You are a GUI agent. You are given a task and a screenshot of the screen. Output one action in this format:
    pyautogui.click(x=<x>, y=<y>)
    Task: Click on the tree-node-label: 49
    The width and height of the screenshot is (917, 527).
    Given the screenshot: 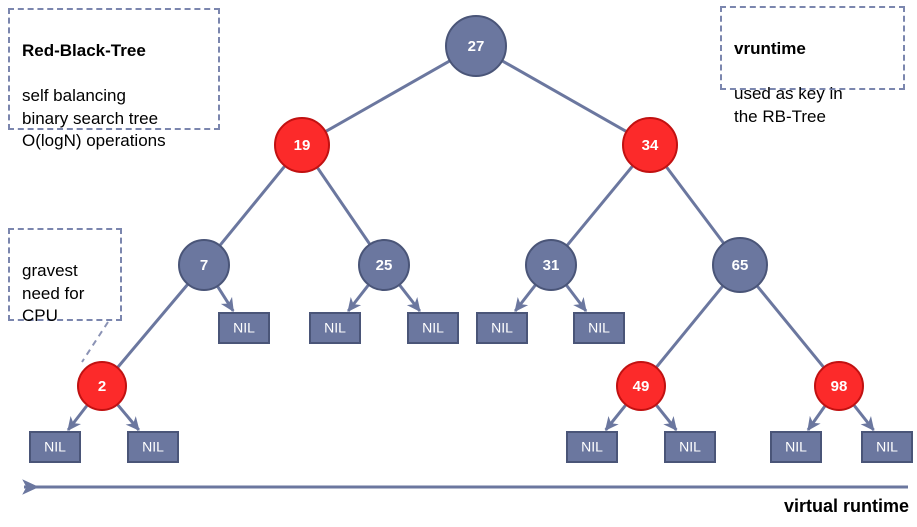 What is the action you would take?
    pyautogui.click(x=641, y=386)
    